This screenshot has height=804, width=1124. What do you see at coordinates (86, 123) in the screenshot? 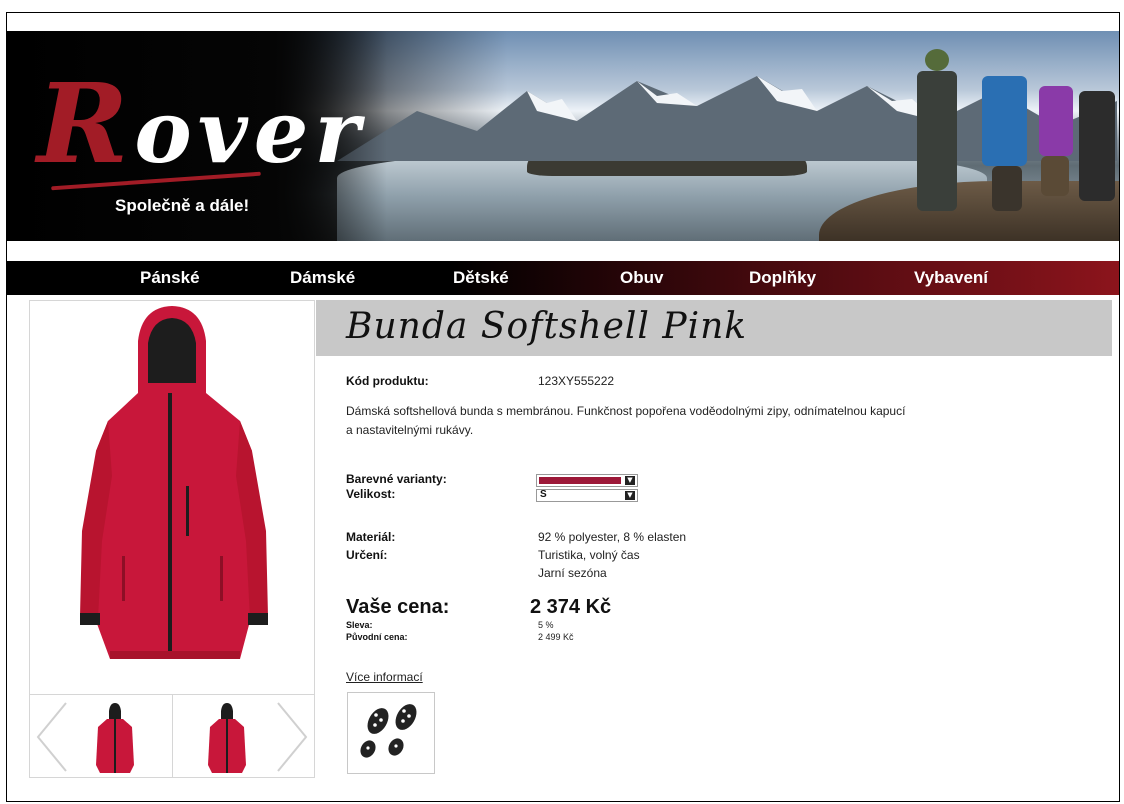
I see `logo-letter: R` at bounding box center [86, 123].